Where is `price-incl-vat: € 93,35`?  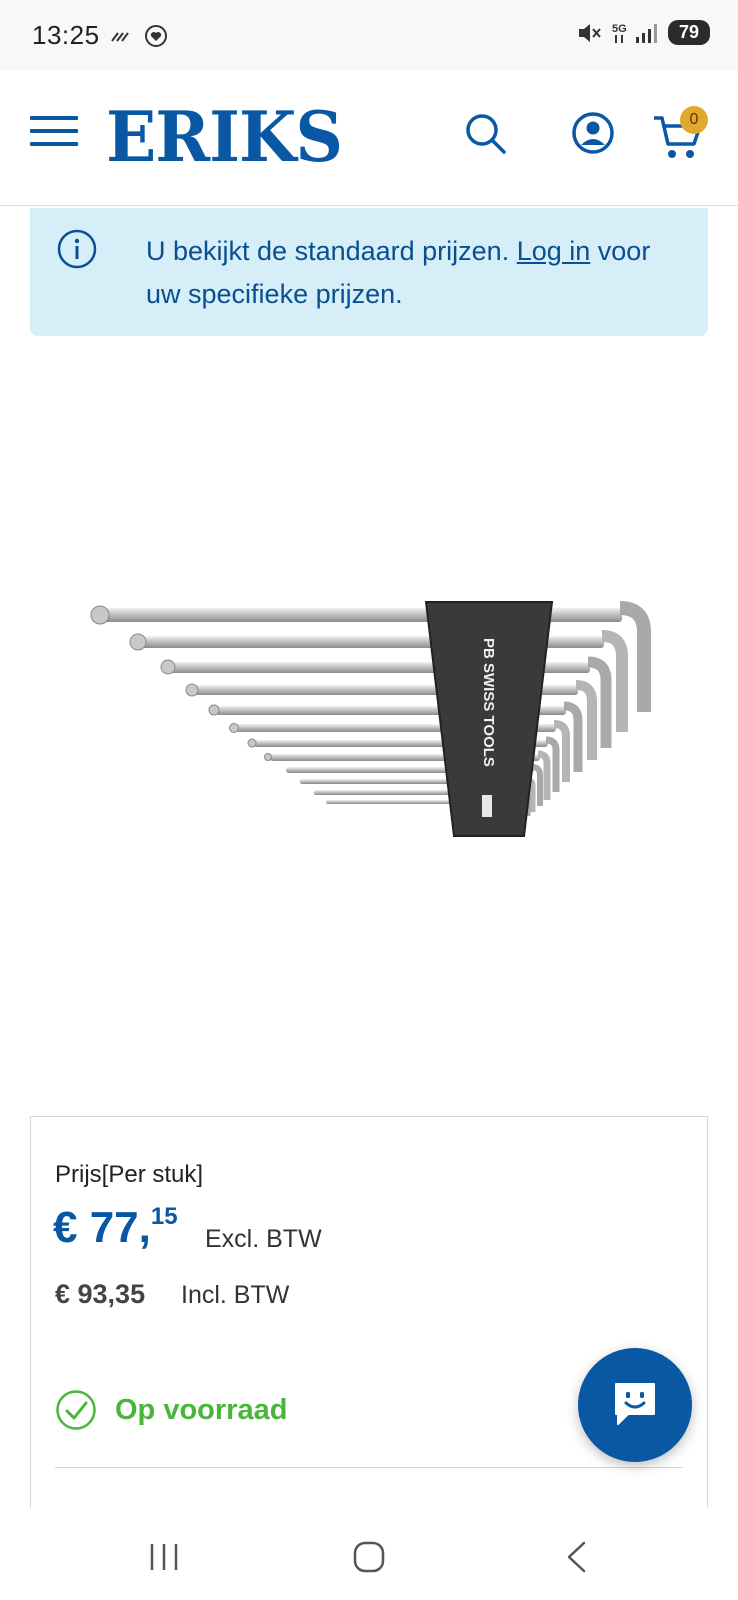 price-incl-vat: € 93,35 is located at coordinates (100, 1294).